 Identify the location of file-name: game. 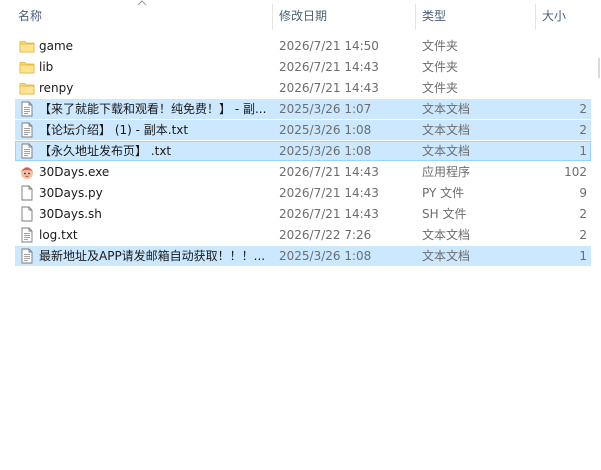
(56, 46).